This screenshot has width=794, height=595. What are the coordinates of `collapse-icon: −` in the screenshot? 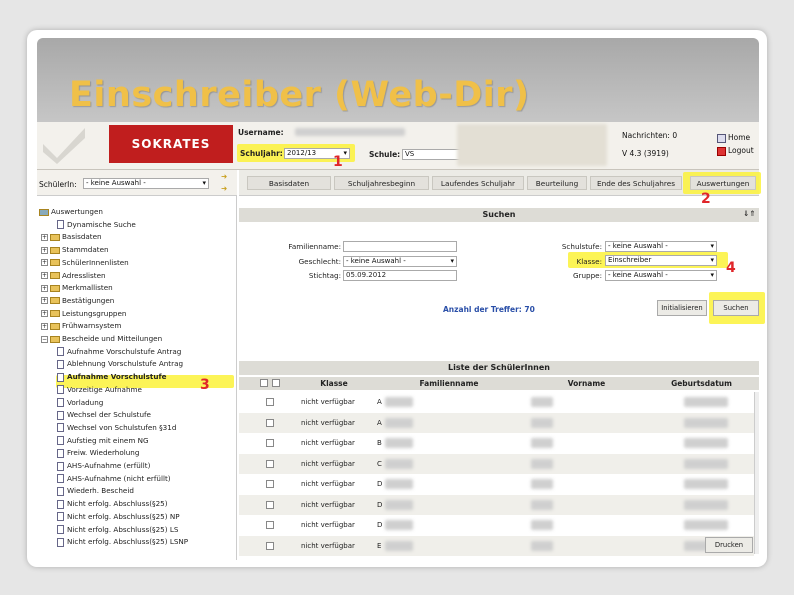 It's located at (44, 339).